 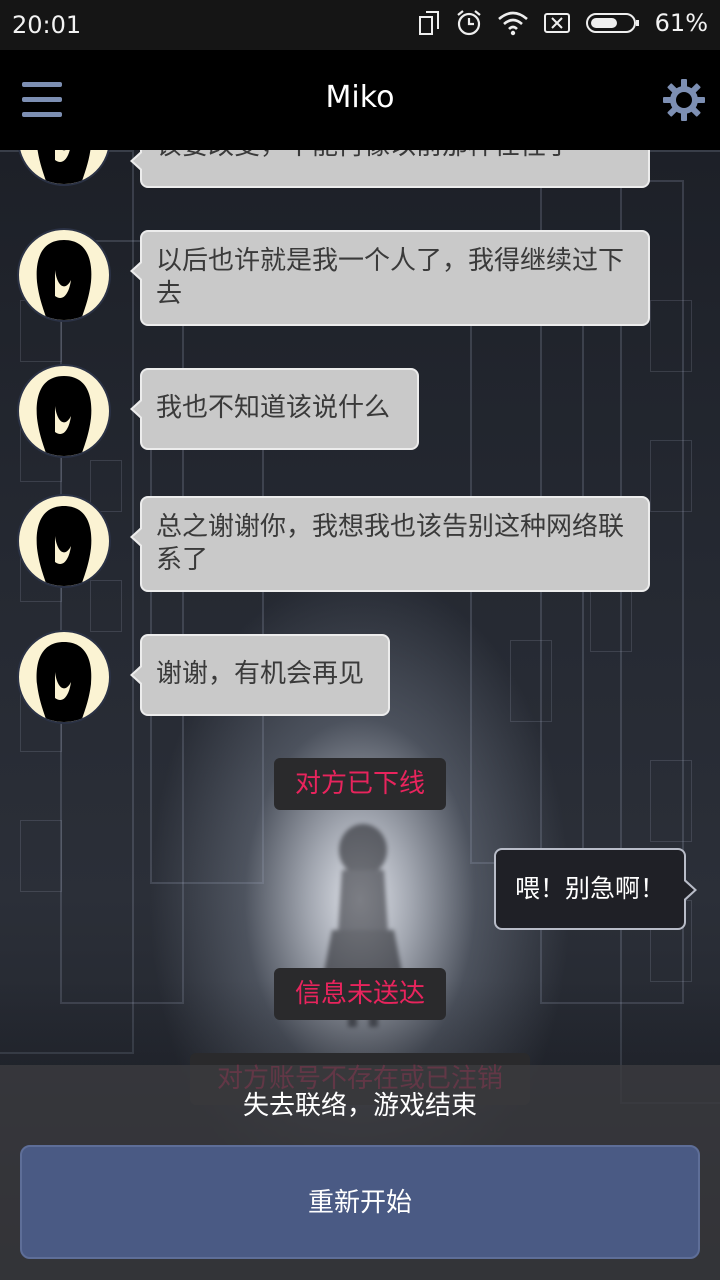 I want to click on status-bar: 20:01 61%, so click(x=360, y=25).